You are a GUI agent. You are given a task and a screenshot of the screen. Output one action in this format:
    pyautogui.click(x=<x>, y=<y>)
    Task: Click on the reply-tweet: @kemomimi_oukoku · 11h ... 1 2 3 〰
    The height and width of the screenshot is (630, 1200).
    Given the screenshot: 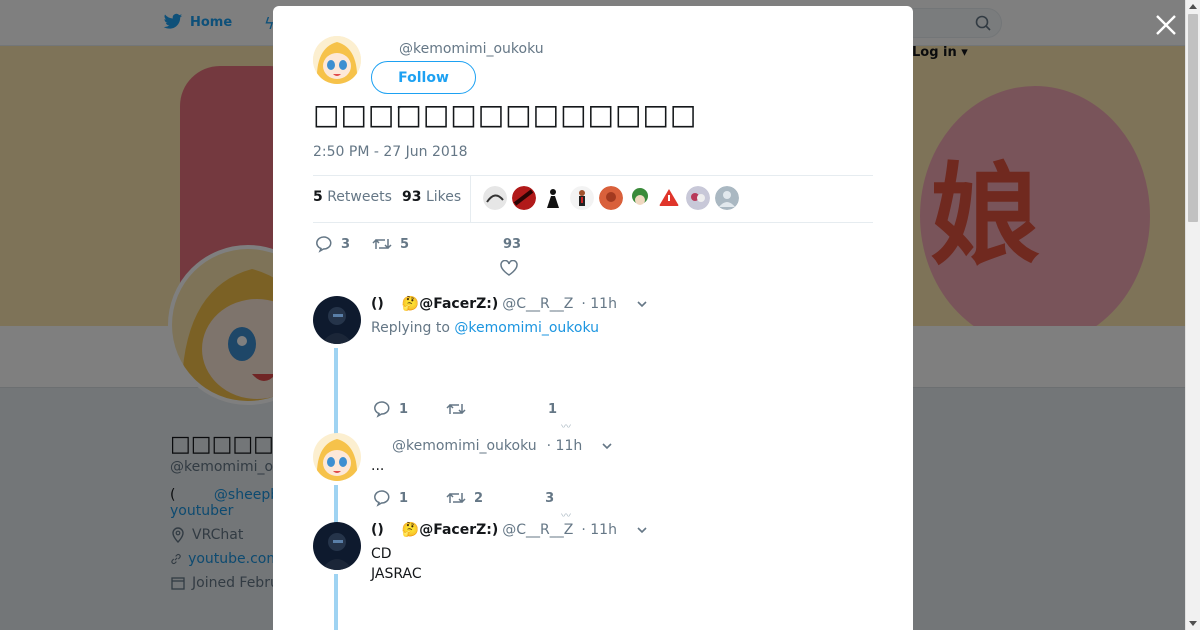 What is the action you would take?
    pyautogui.click(x=593, y=479)
    